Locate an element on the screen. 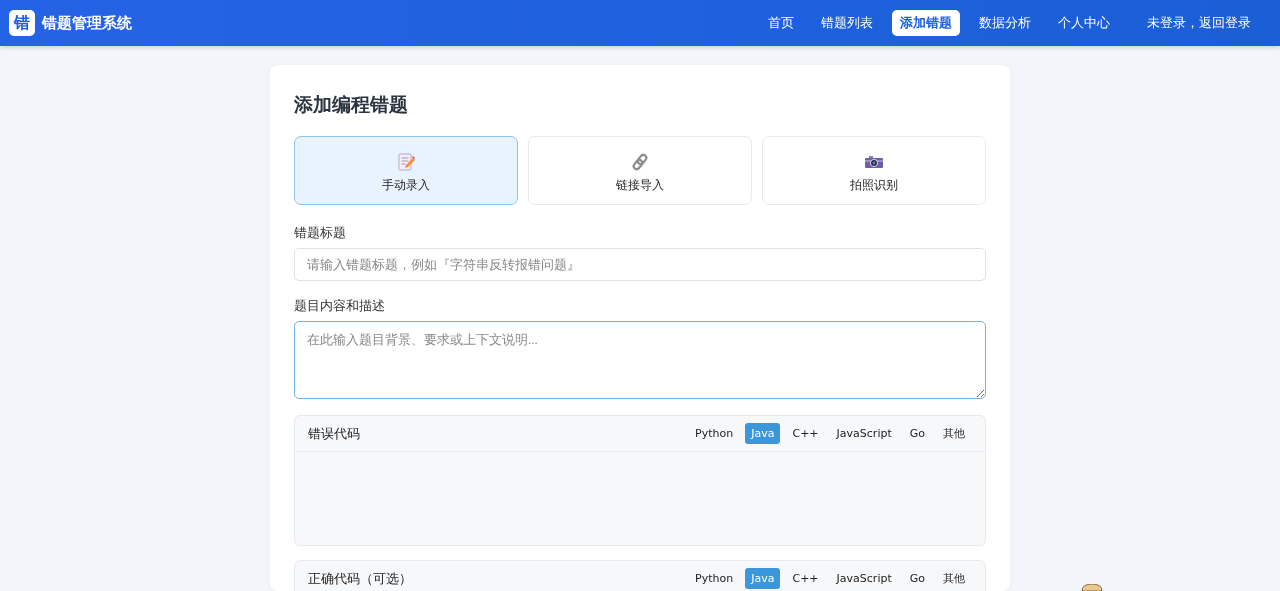  chain-link-icon is located at coordinates (640, 162).